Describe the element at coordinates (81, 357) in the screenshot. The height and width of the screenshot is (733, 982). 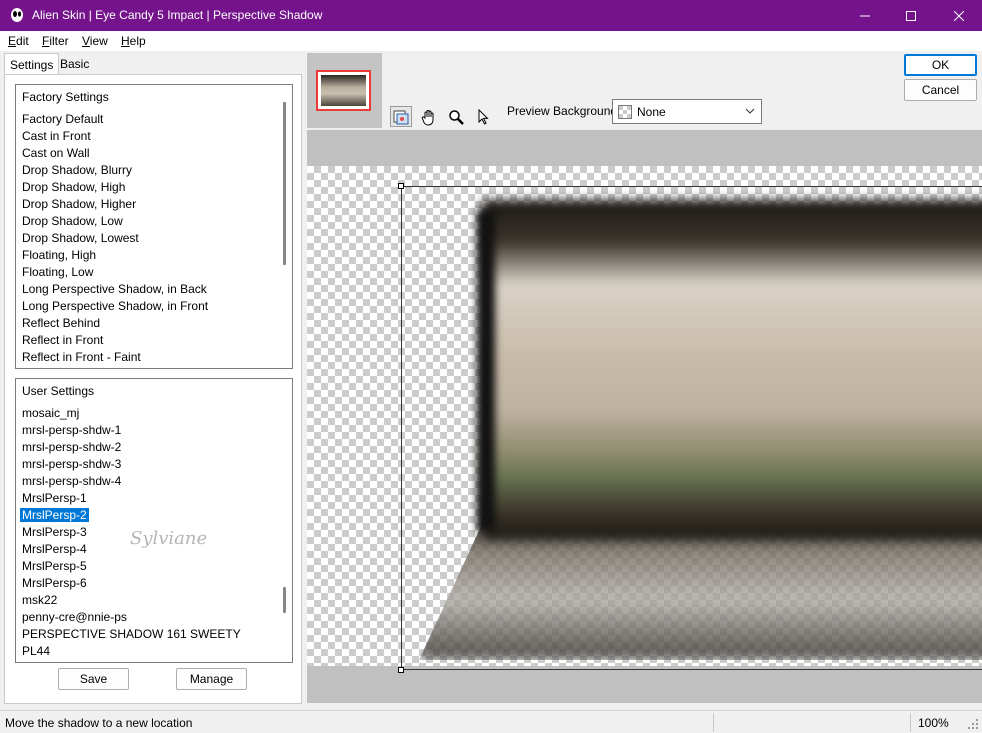
I see `list-item-label: Reflect in Front - Faint` at that location.